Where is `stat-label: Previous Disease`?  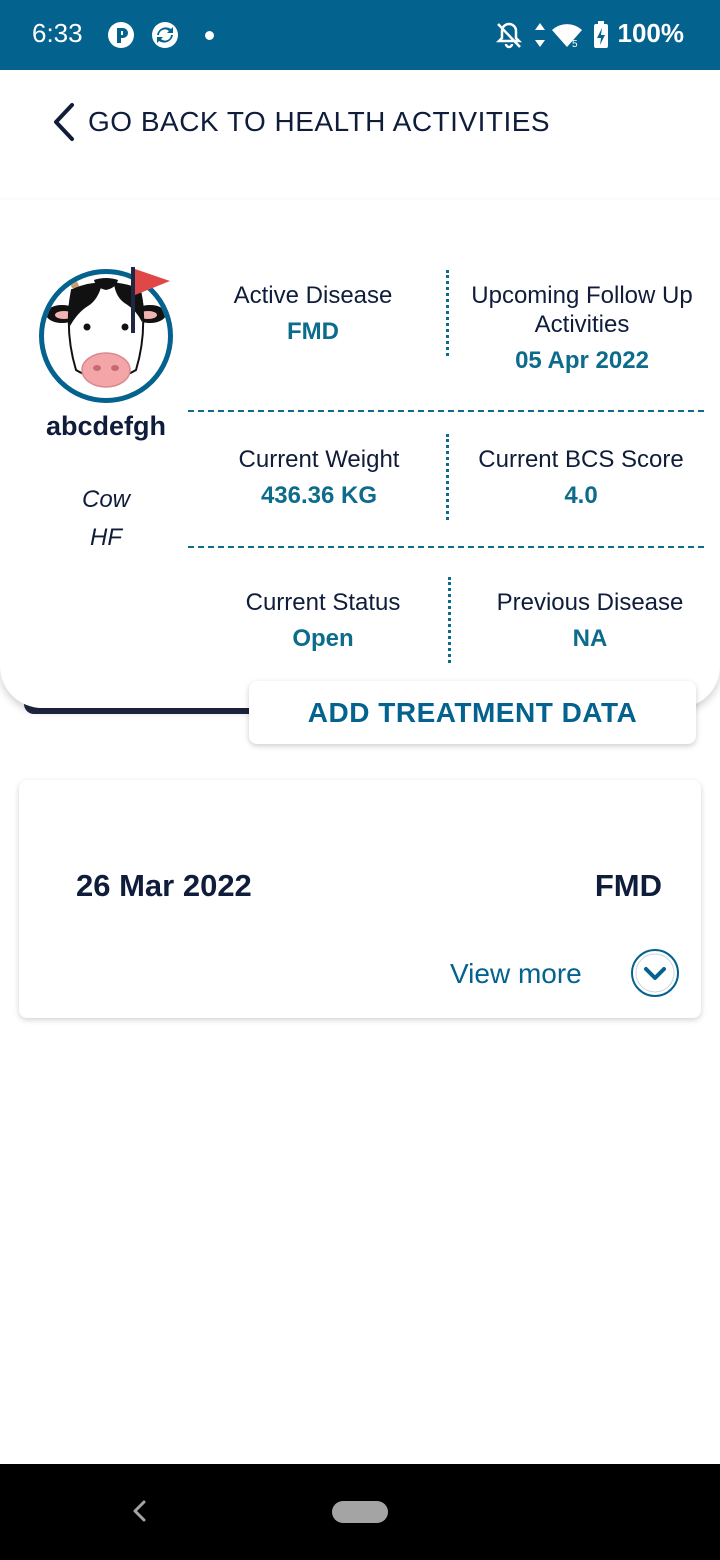 stat-label: Previous Disease is located at coordinates (590, 602).